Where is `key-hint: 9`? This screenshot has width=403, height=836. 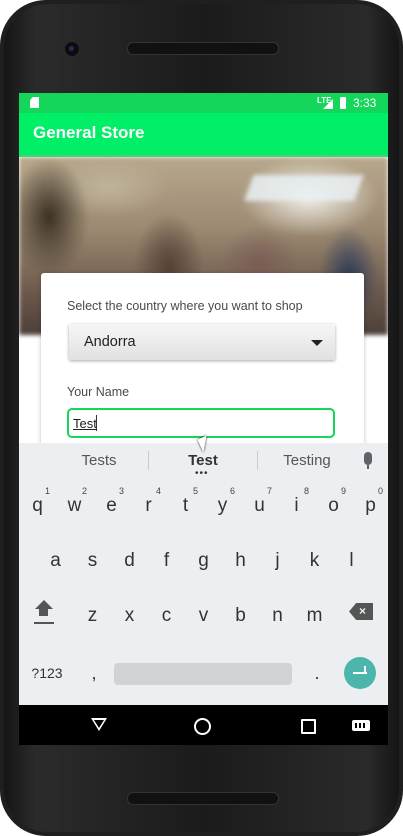 key-hint: 9 is located at coordinates (343, 491).